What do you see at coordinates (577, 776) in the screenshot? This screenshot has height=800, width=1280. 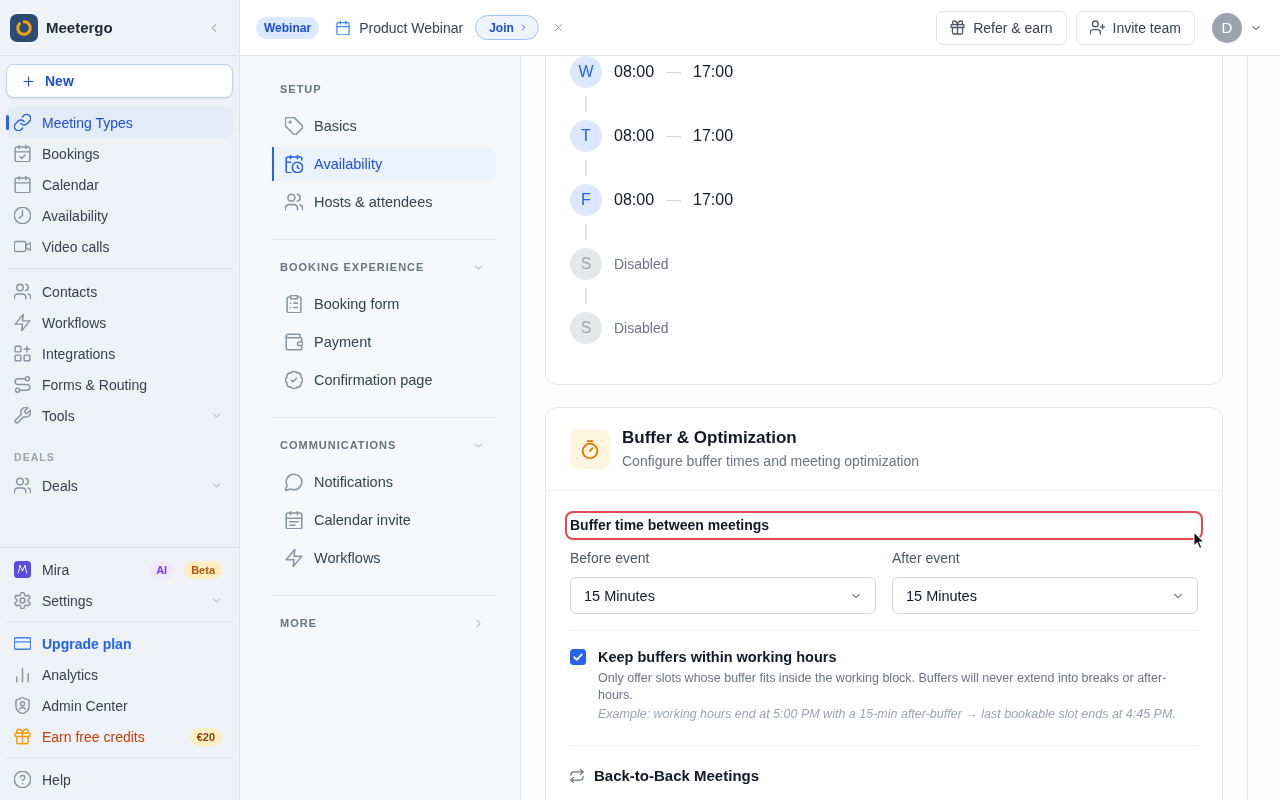 I see `repeat-icon` at bounding box center [577, 776].